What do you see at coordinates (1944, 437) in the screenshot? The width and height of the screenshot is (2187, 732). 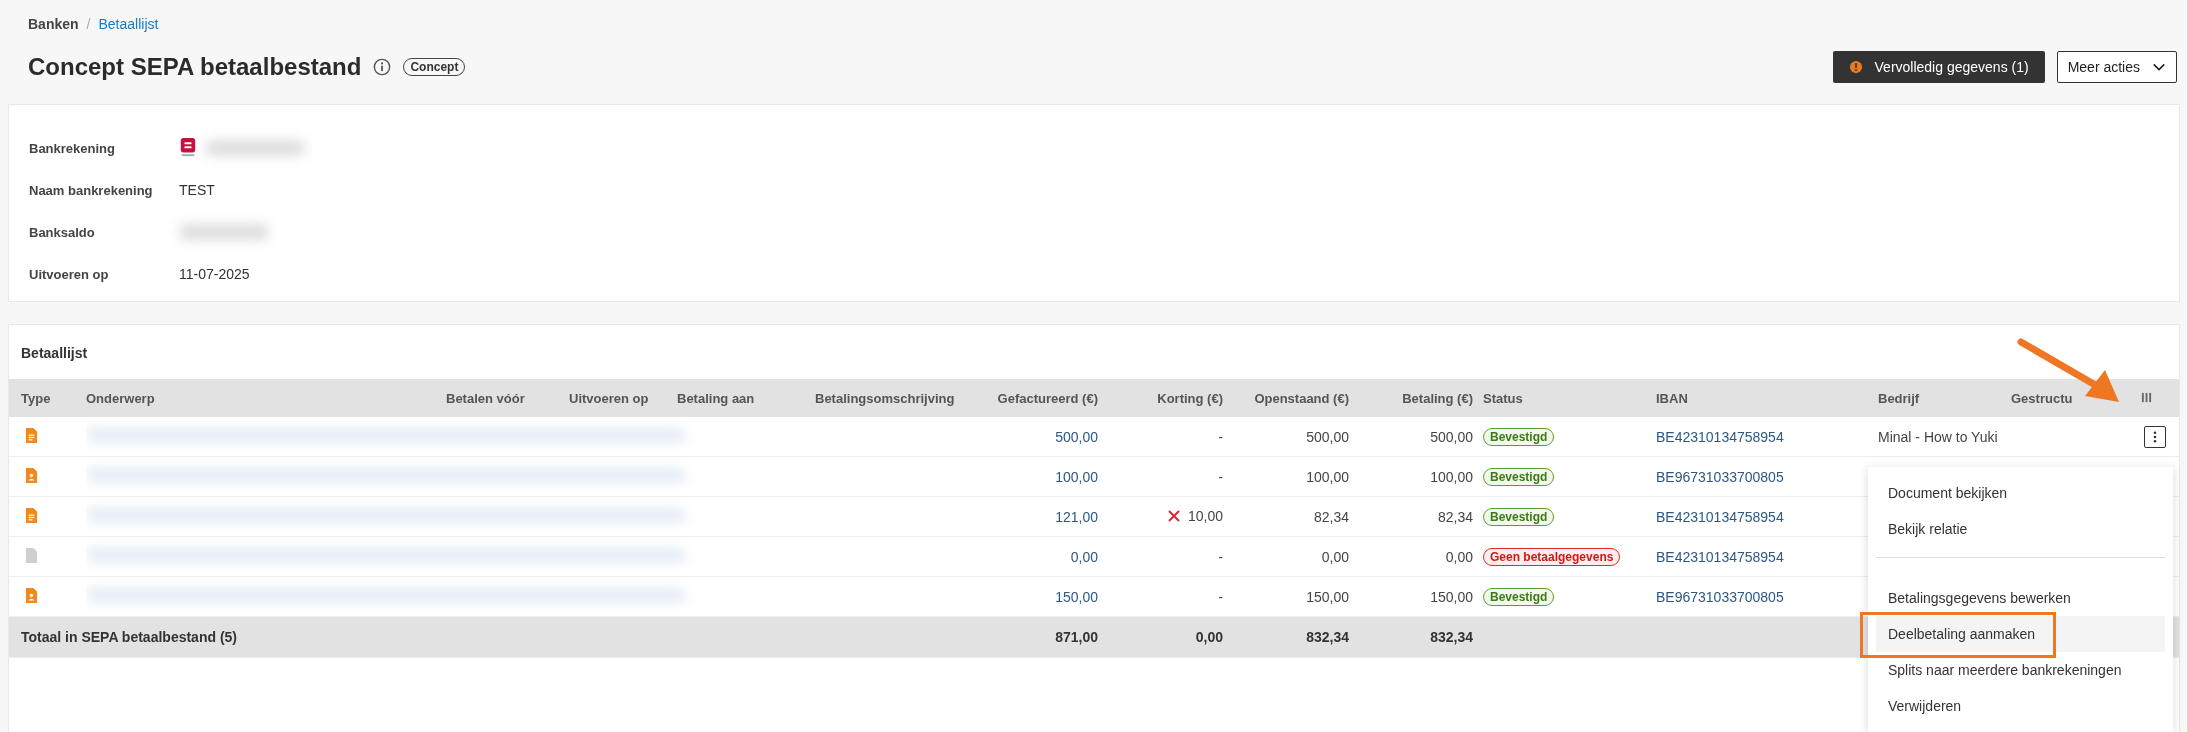 I see `table-cell: Minal - How to Yuki` at bounding box center [1944, 437].